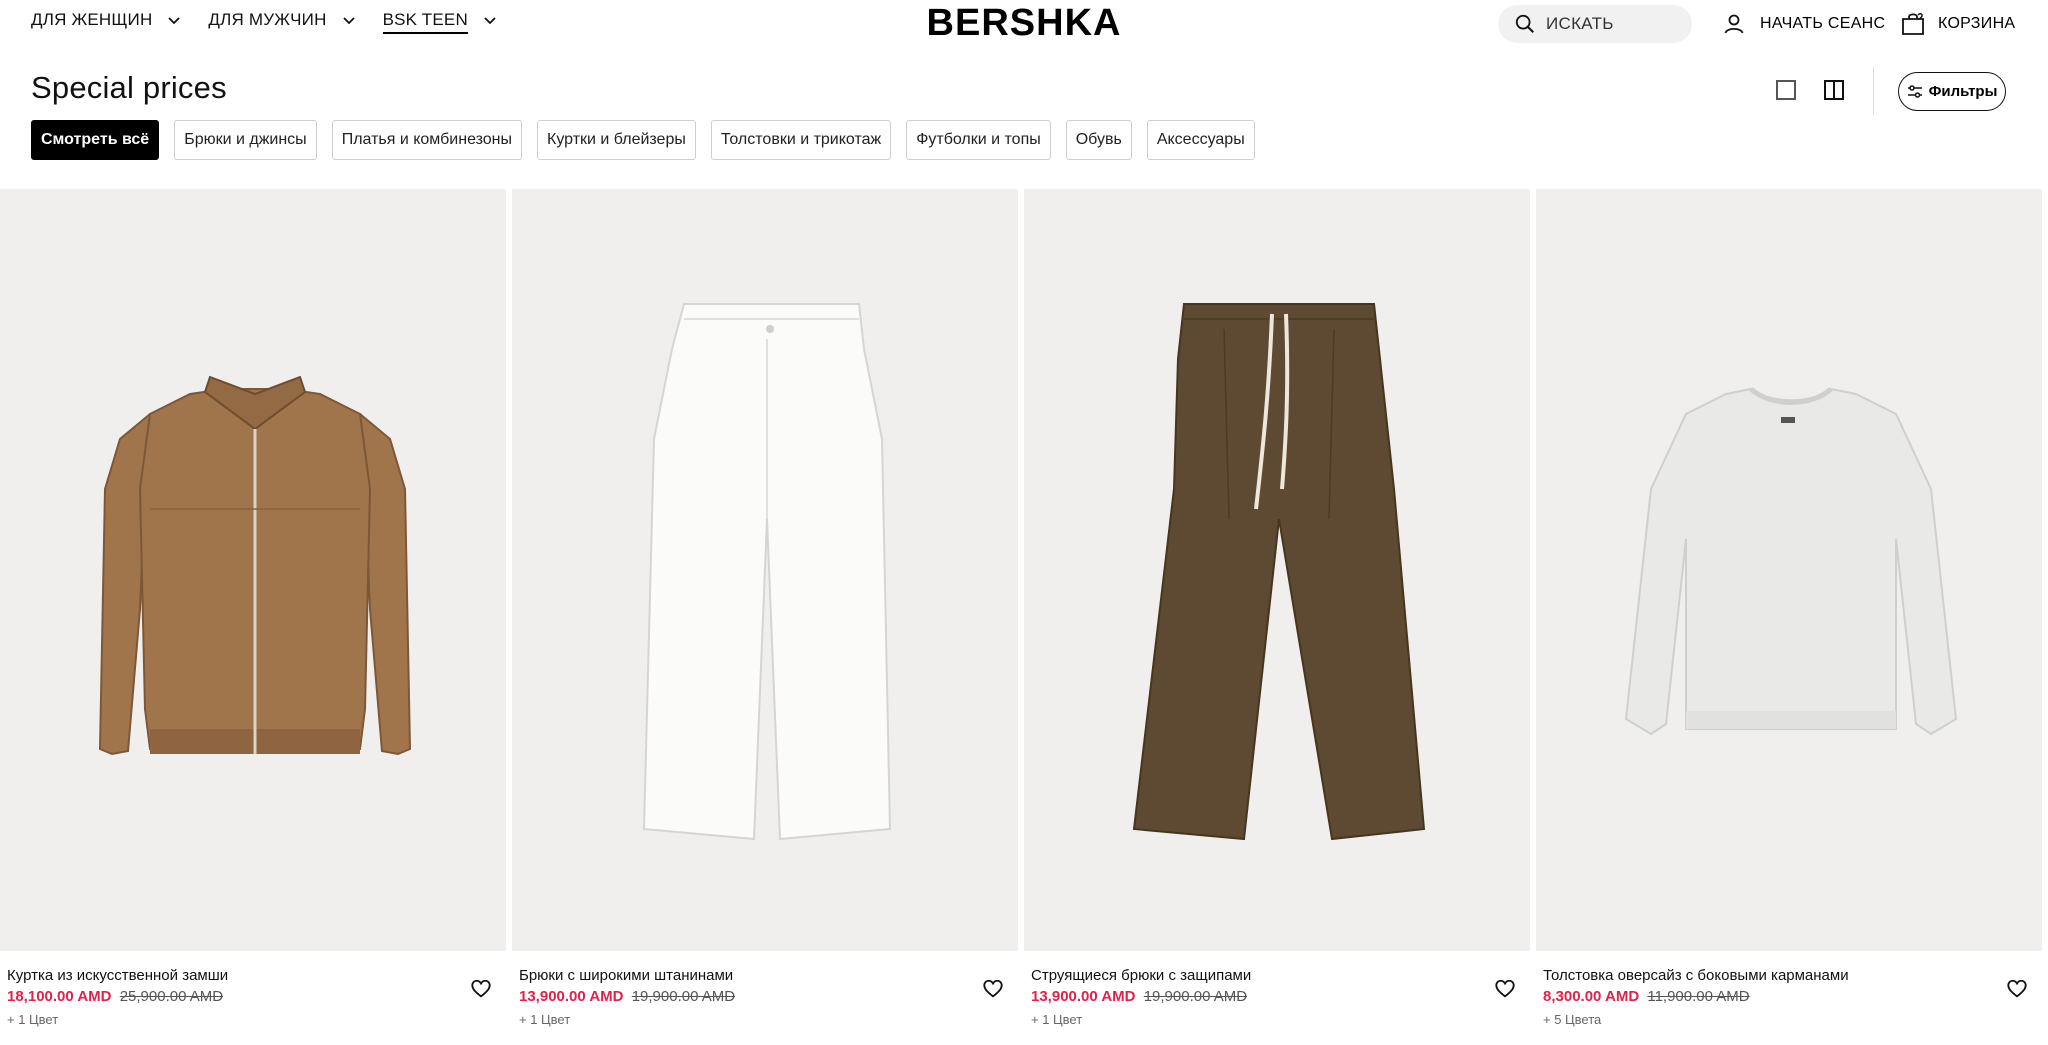 The image size is (2048, 1045). Describe the element at coordinates (267, 19) in the screenshot. I see `nav-men-label: ДЛЯ МУЖЧИН` at that location.